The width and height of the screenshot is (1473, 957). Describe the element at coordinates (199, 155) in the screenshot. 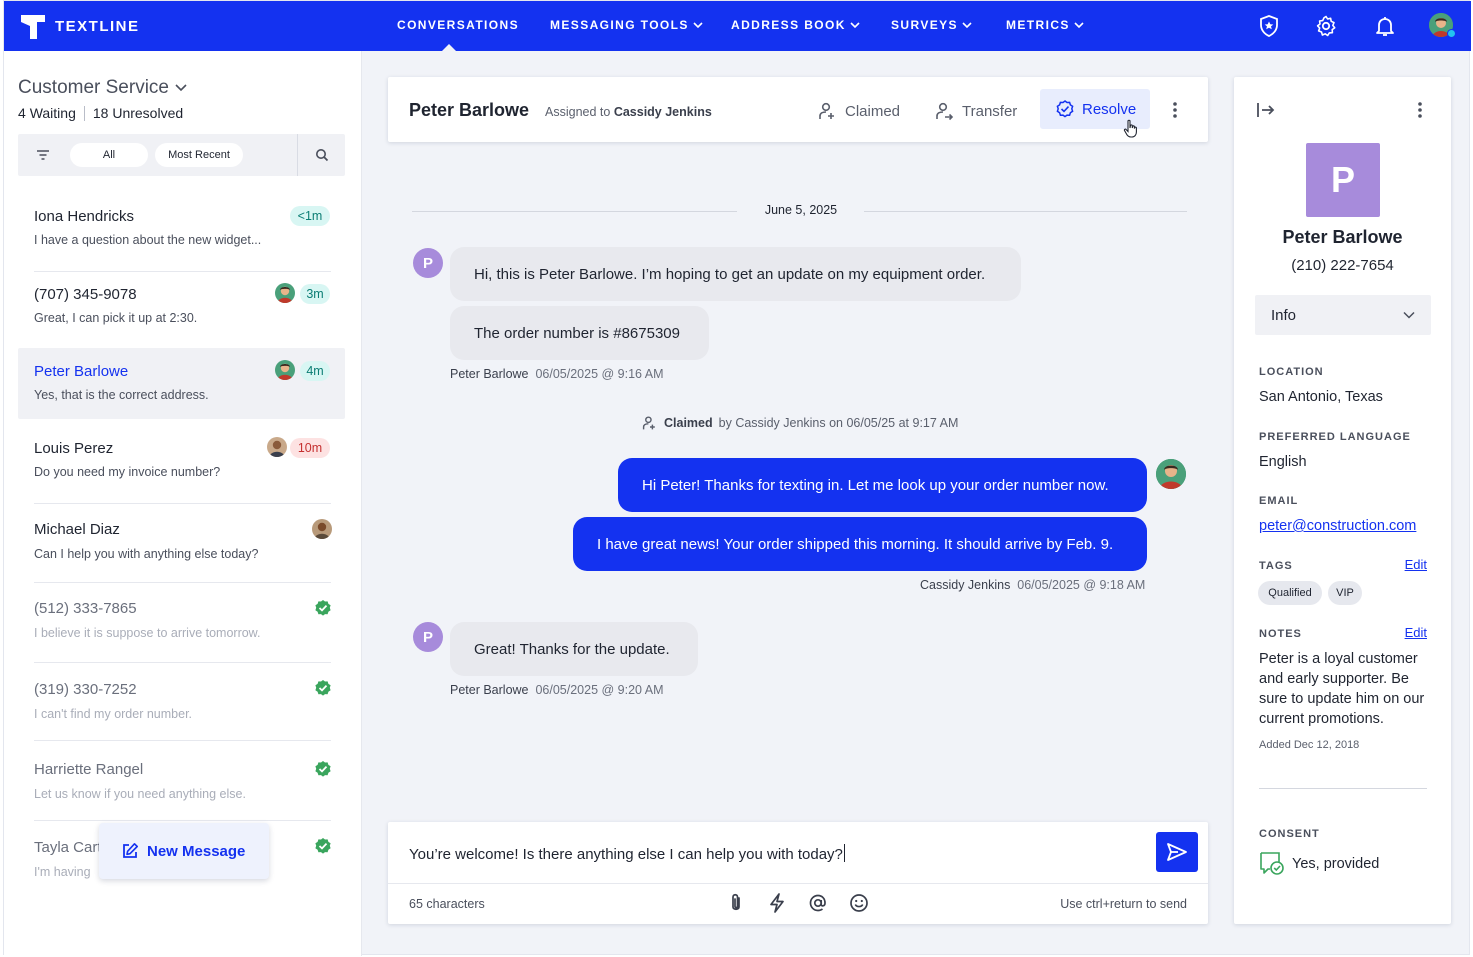

I see `sort-most-recent-pill: Most Recent` at that location.